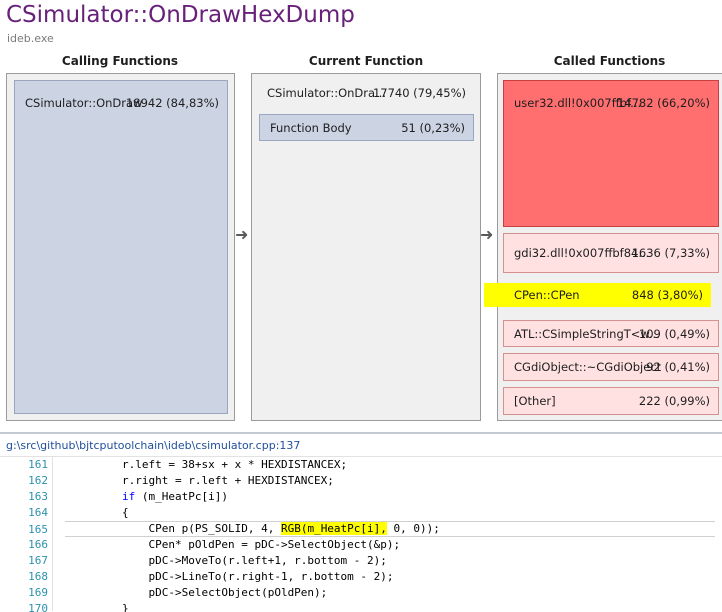 This screenshot has height=612, width=722. Describe the element at coordinates (261, 544) in the screenshot. I see `code-text: CPen* pOldPen = pDC->SelectObject(&p);` at that location.